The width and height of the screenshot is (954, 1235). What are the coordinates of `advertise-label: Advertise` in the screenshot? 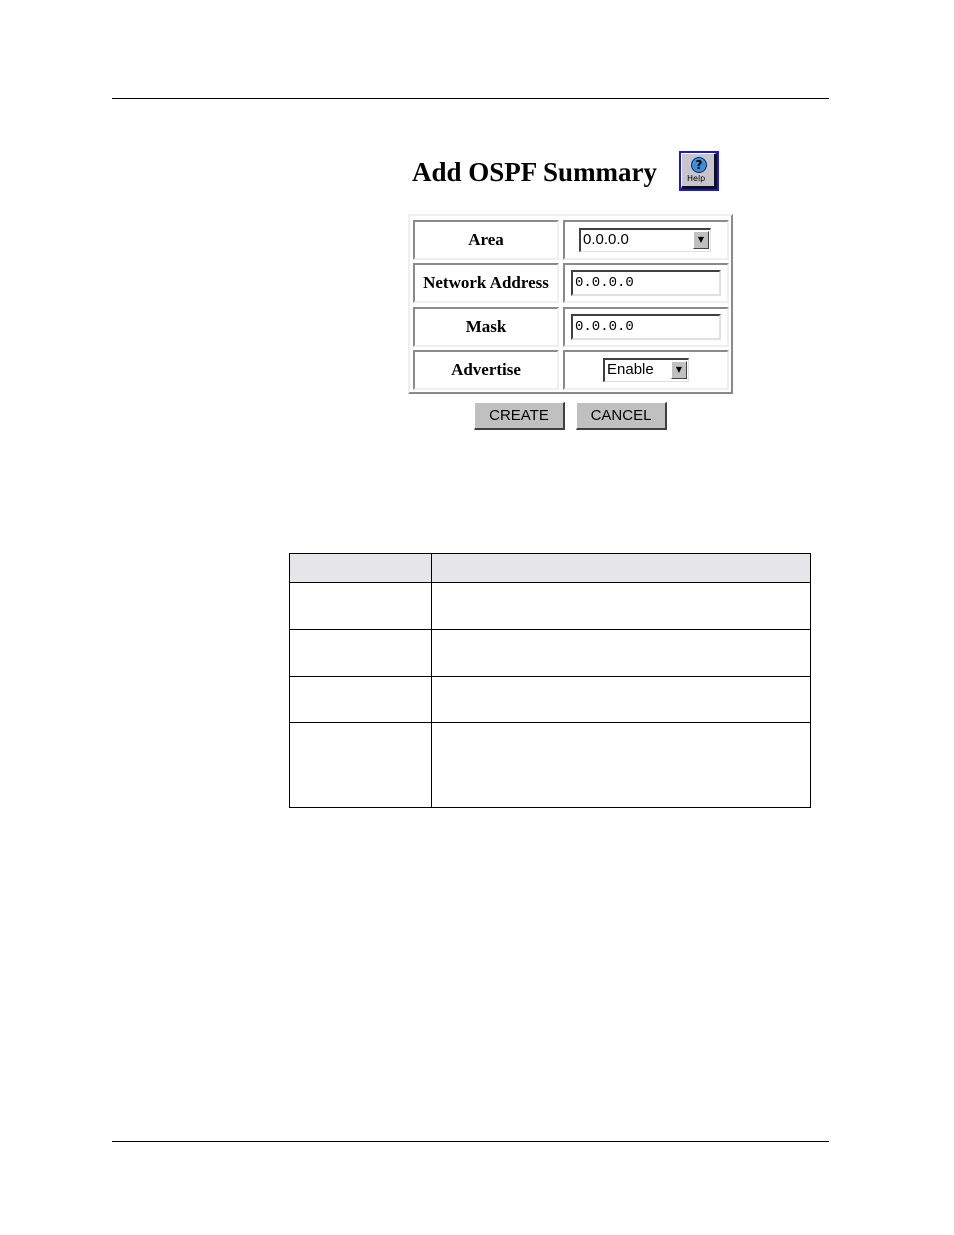 It's located at (486, 370).